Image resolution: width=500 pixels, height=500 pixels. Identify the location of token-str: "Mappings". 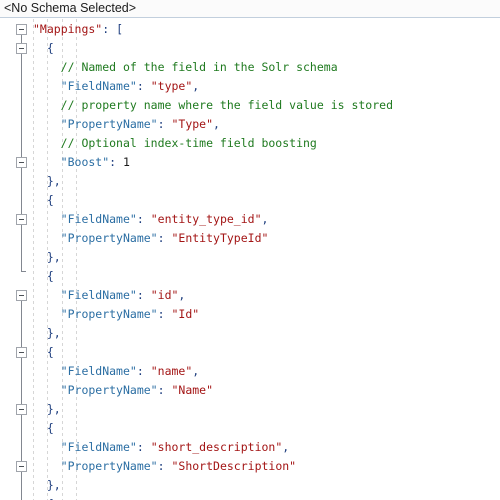
(68, 29).